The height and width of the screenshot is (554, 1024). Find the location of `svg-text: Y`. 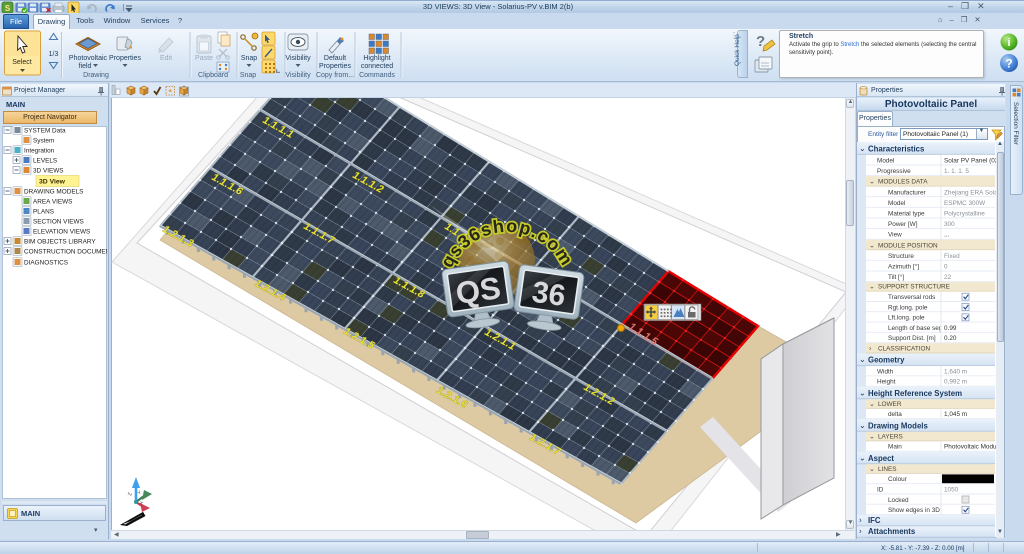

svg-text: Y is located at coordinates (140, 492).